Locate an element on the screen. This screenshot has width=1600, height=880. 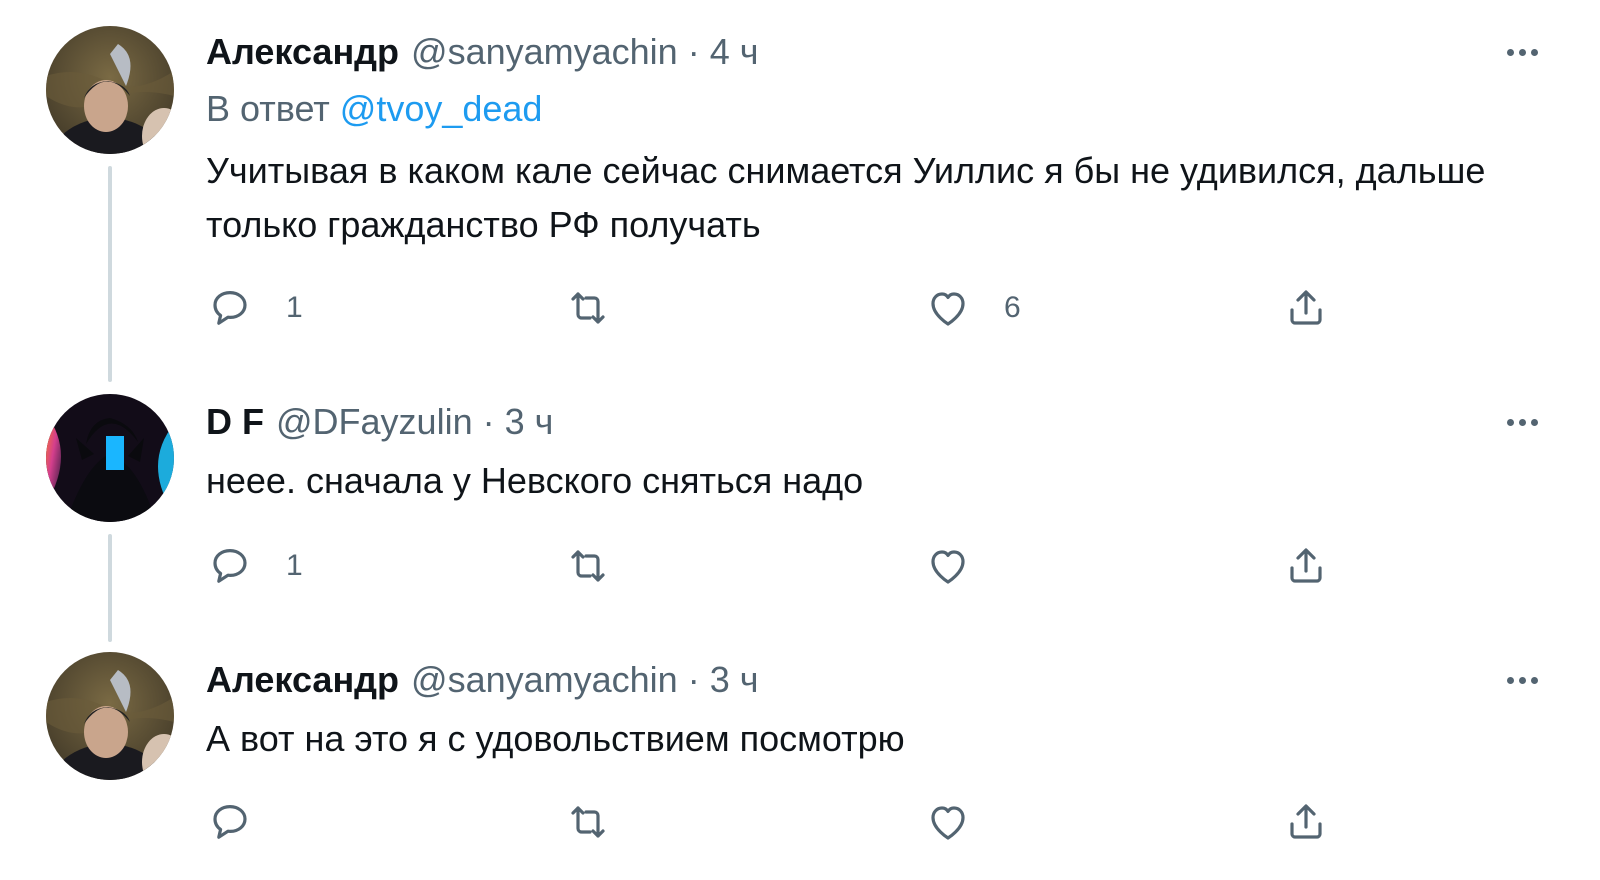
action-bar is located at coordinates (800, 822).